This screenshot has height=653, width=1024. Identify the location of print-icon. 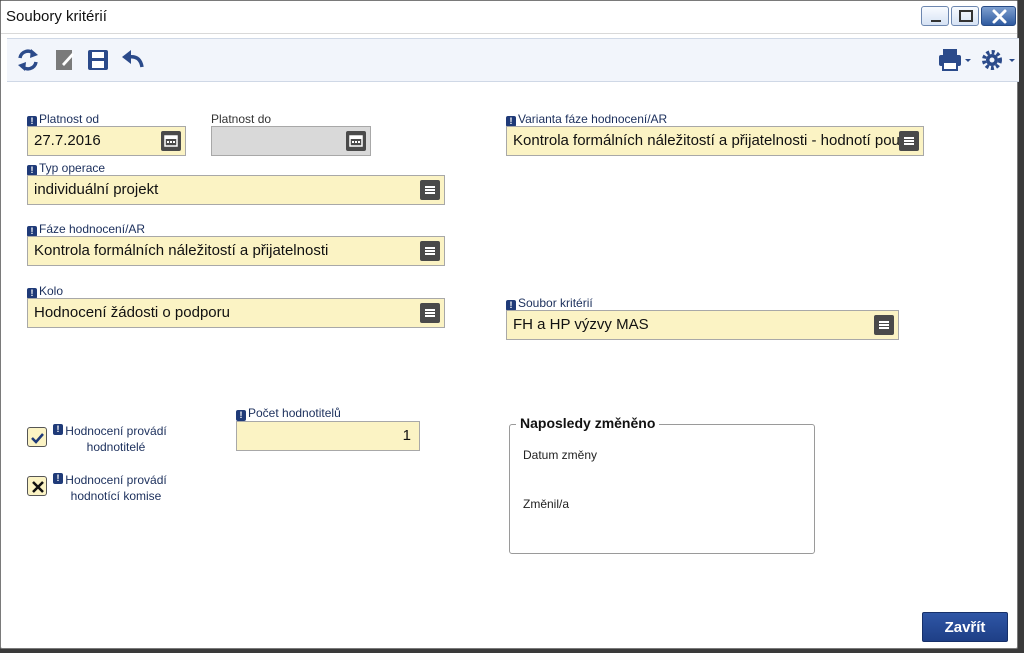
(955, 60).